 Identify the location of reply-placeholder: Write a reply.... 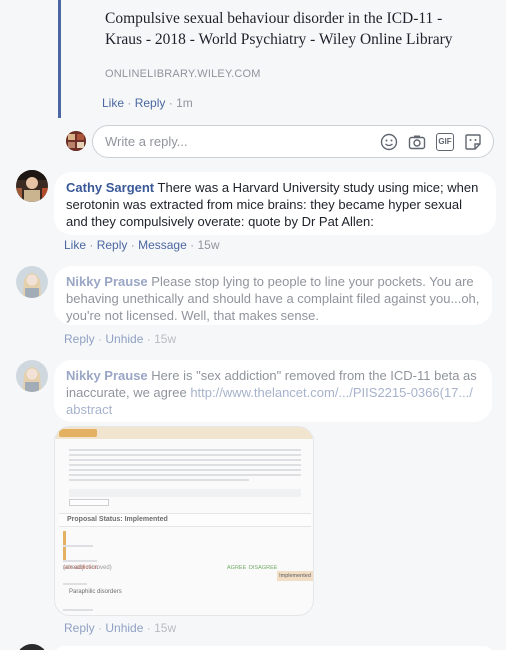
(146, 141).